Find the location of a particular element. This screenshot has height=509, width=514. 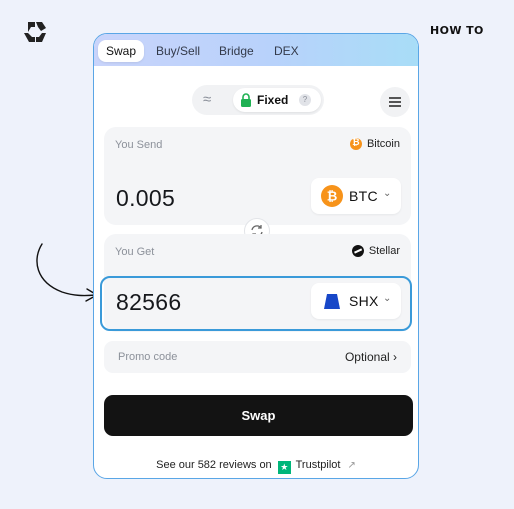

send-network-label: Bitcoin is located at coordinates (383, 144).